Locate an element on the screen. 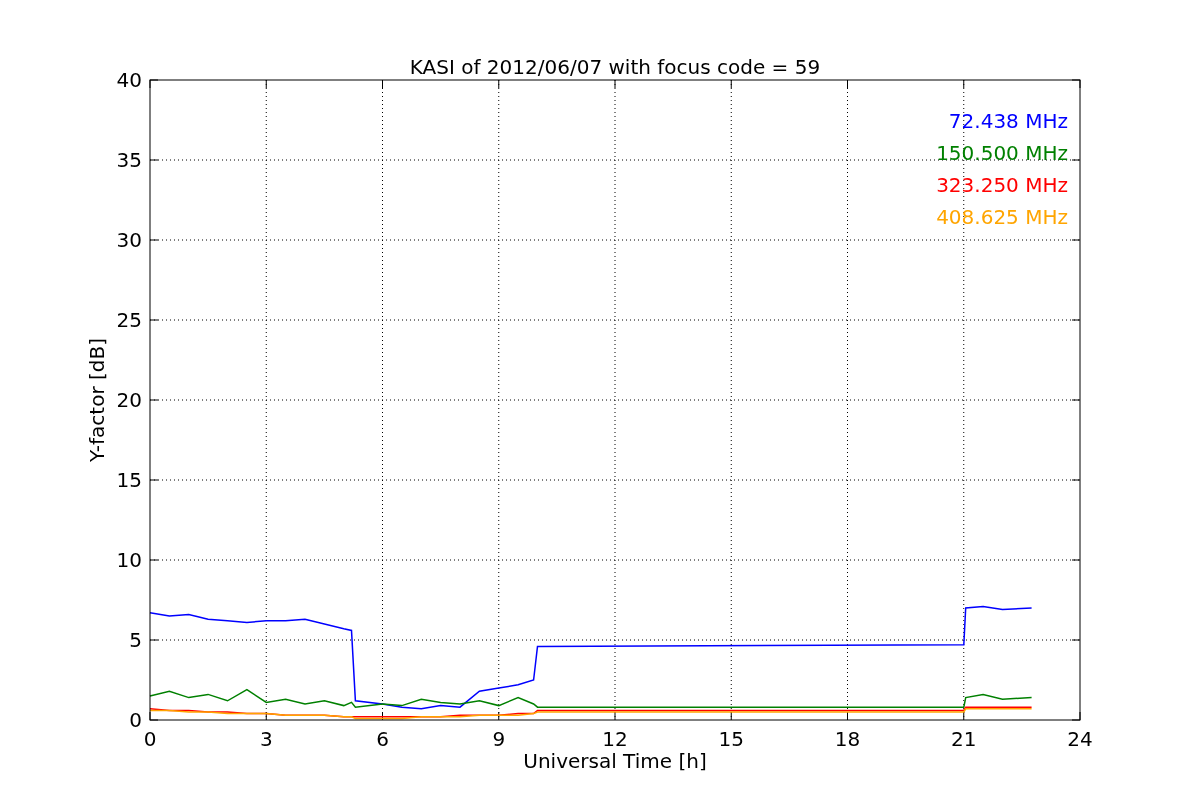 This screenshot has height=800, width=1200. x-tick-label: 3 is located at coordinates (266, 739).